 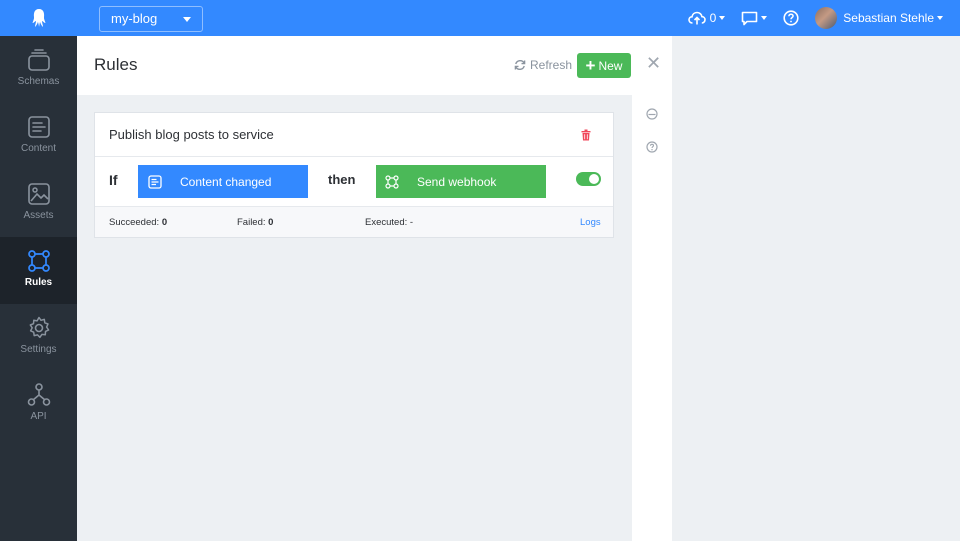 I want to click on chat-icon, so click(x=749, y=18).